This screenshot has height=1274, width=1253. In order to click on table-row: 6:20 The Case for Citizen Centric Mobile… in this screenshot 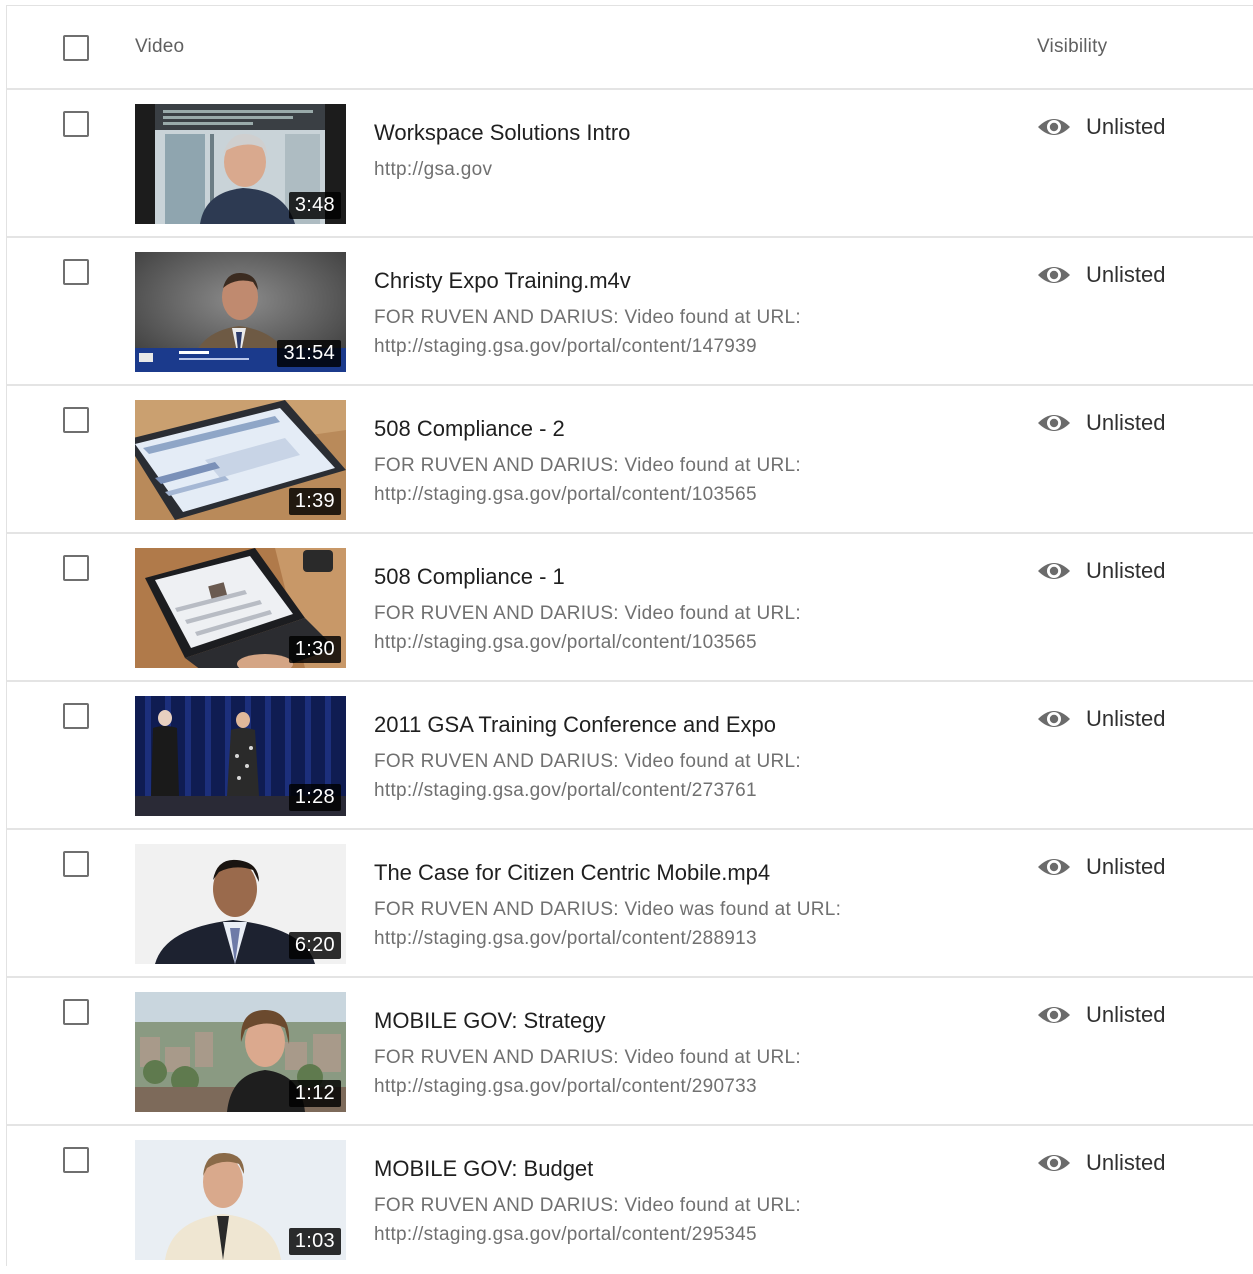, I will do `click(630, 904)`.